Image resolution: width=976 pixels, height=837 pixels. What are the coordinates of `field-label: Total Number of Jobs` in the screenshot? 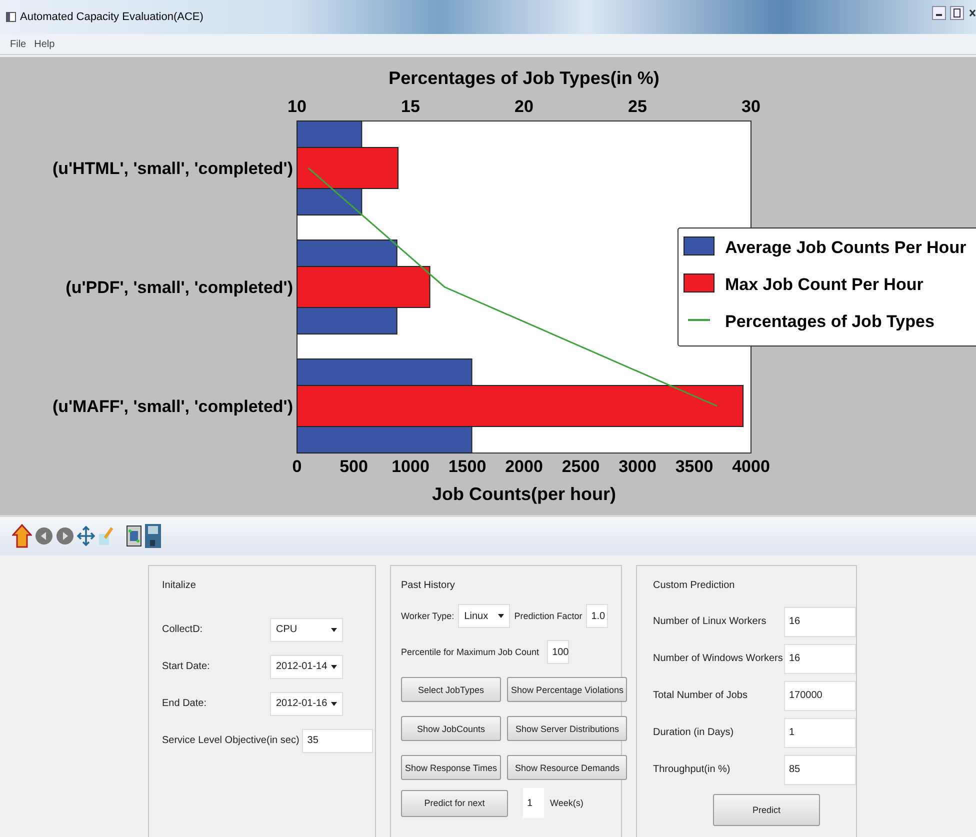 It's located at (700, 695).